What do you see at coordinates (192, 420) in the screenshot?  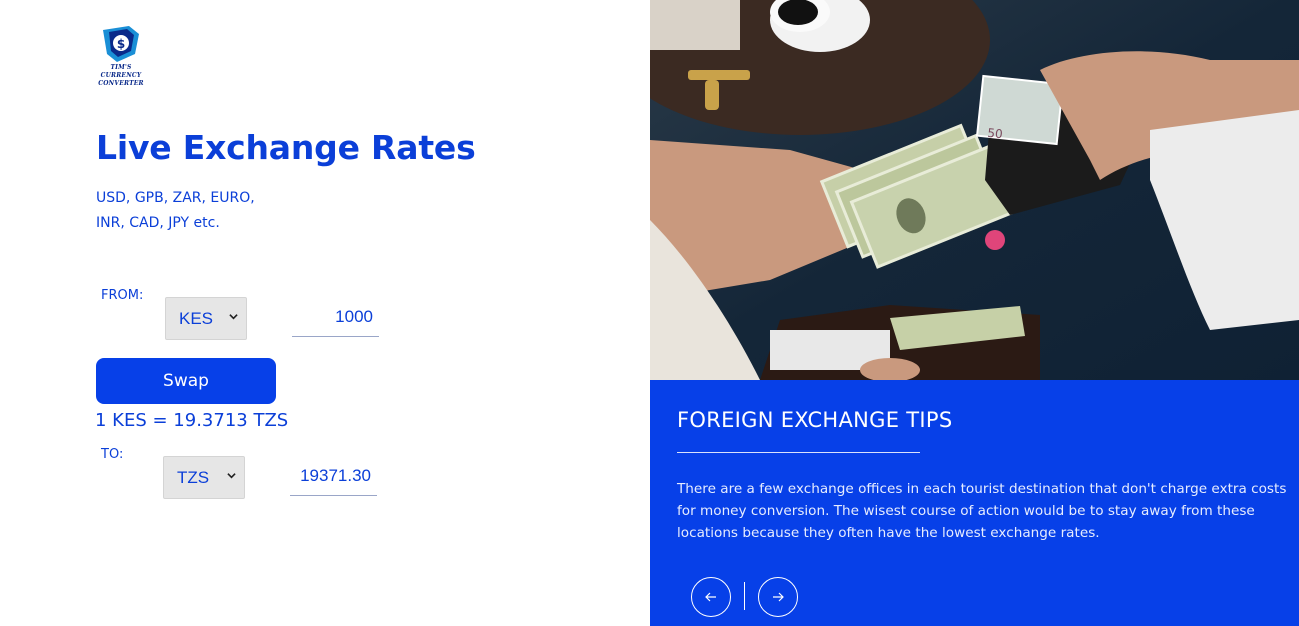 I see `exchange-rate-text: 1 KES = 19.3713 TZS` at bounding box center [192, 420].